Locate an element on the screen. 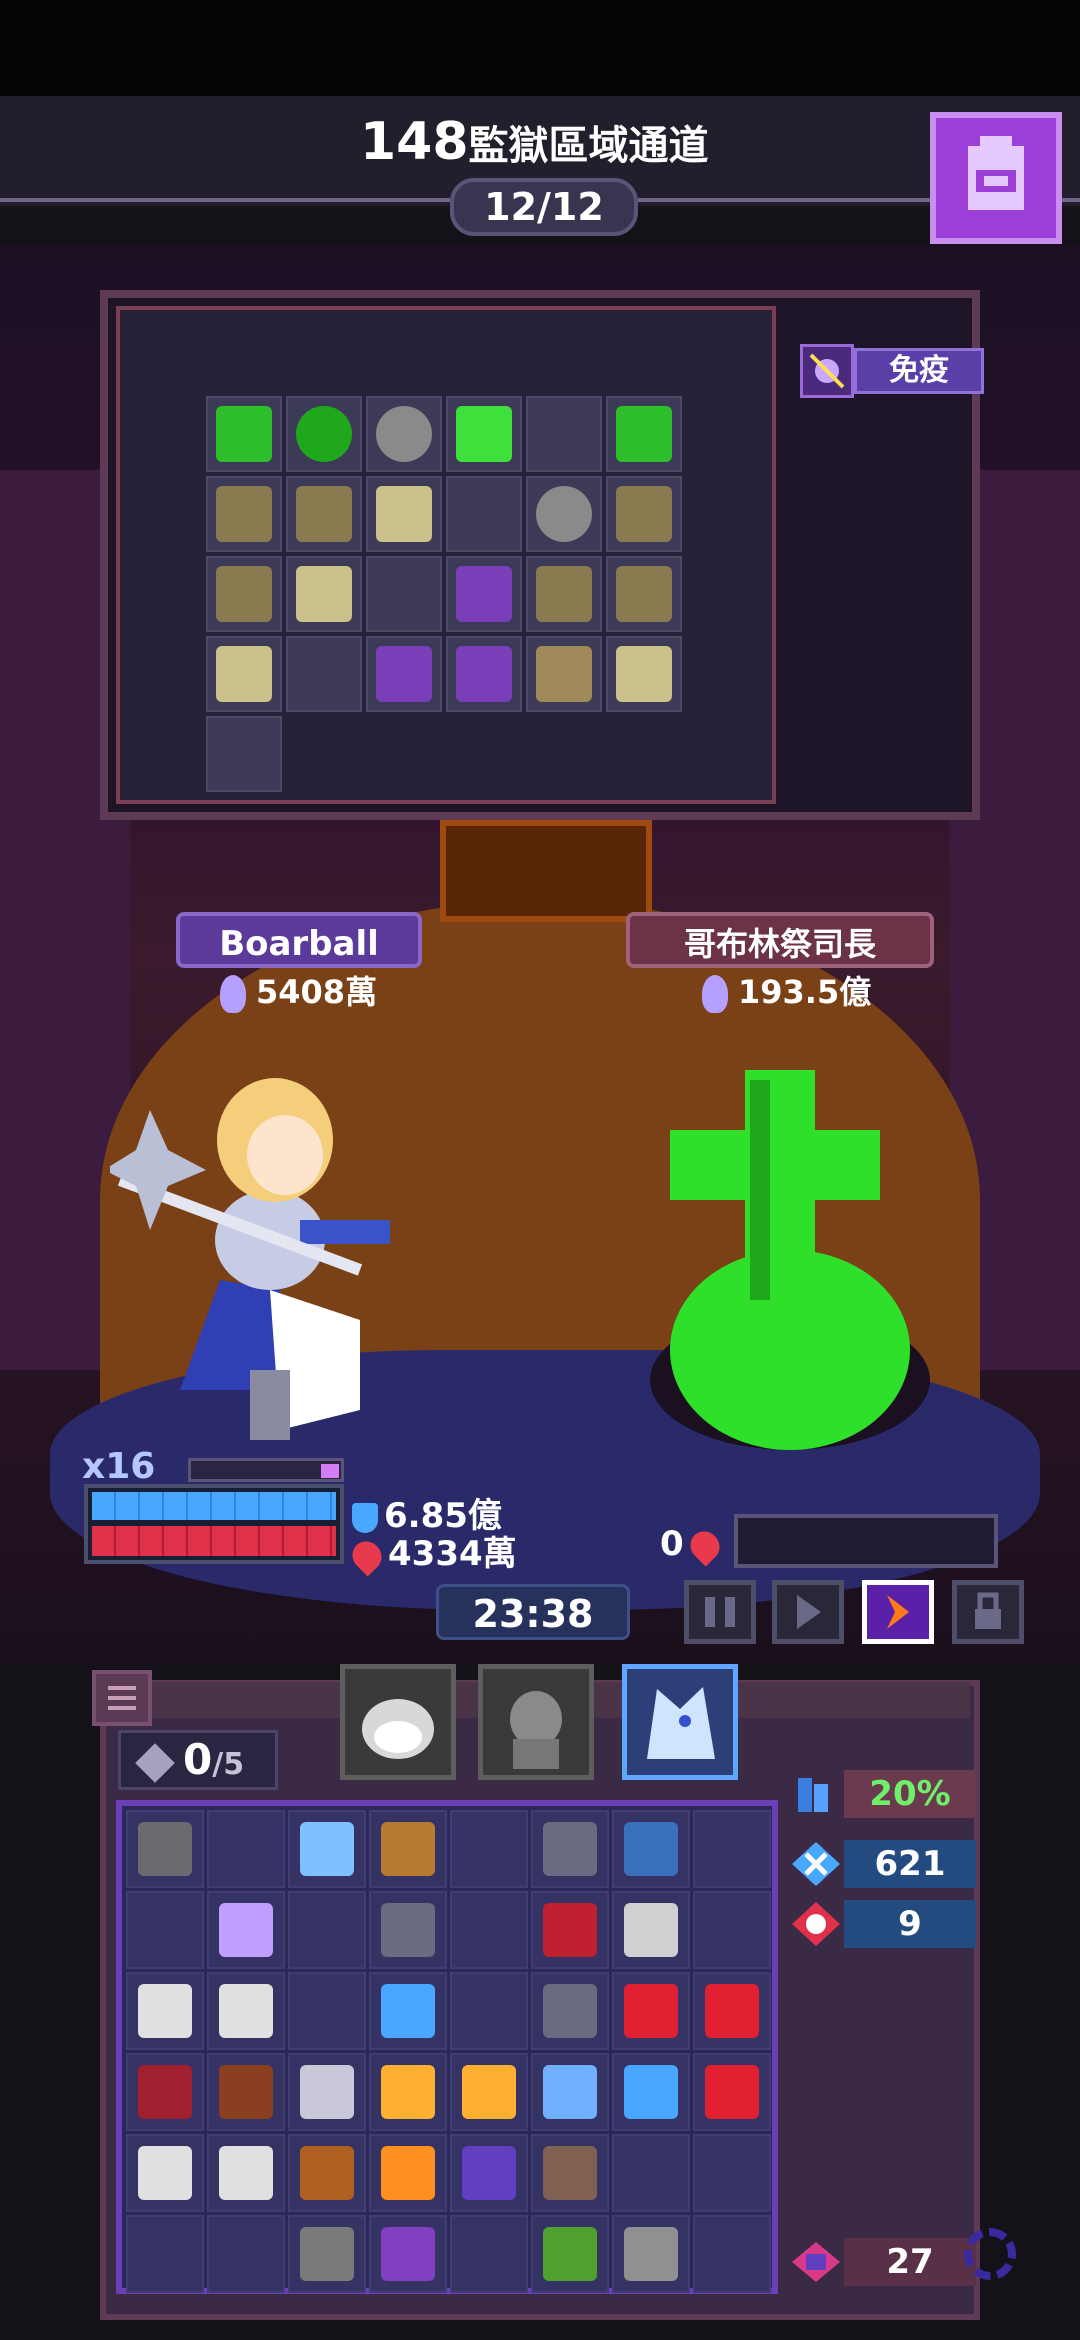  character-tab-hamster is located at coordinates (398, 1722).